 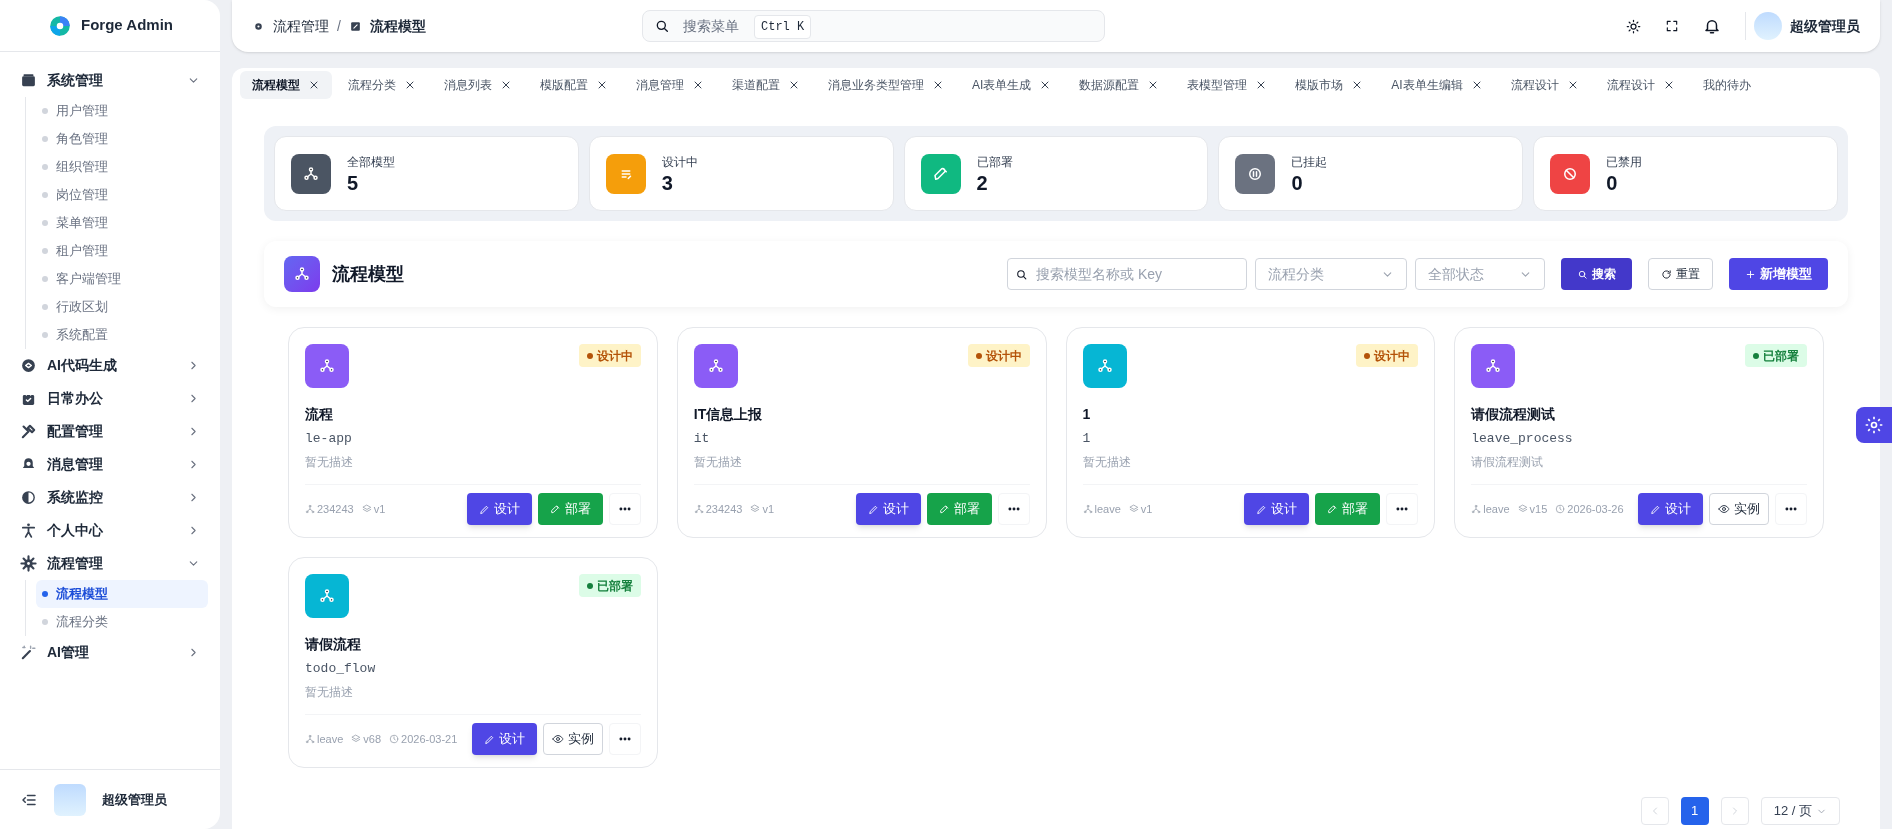 What do you see at coordinates (1329, 85) in the screenshot?
I see `tab: 模版市场` at bounding box center [1329, 85].